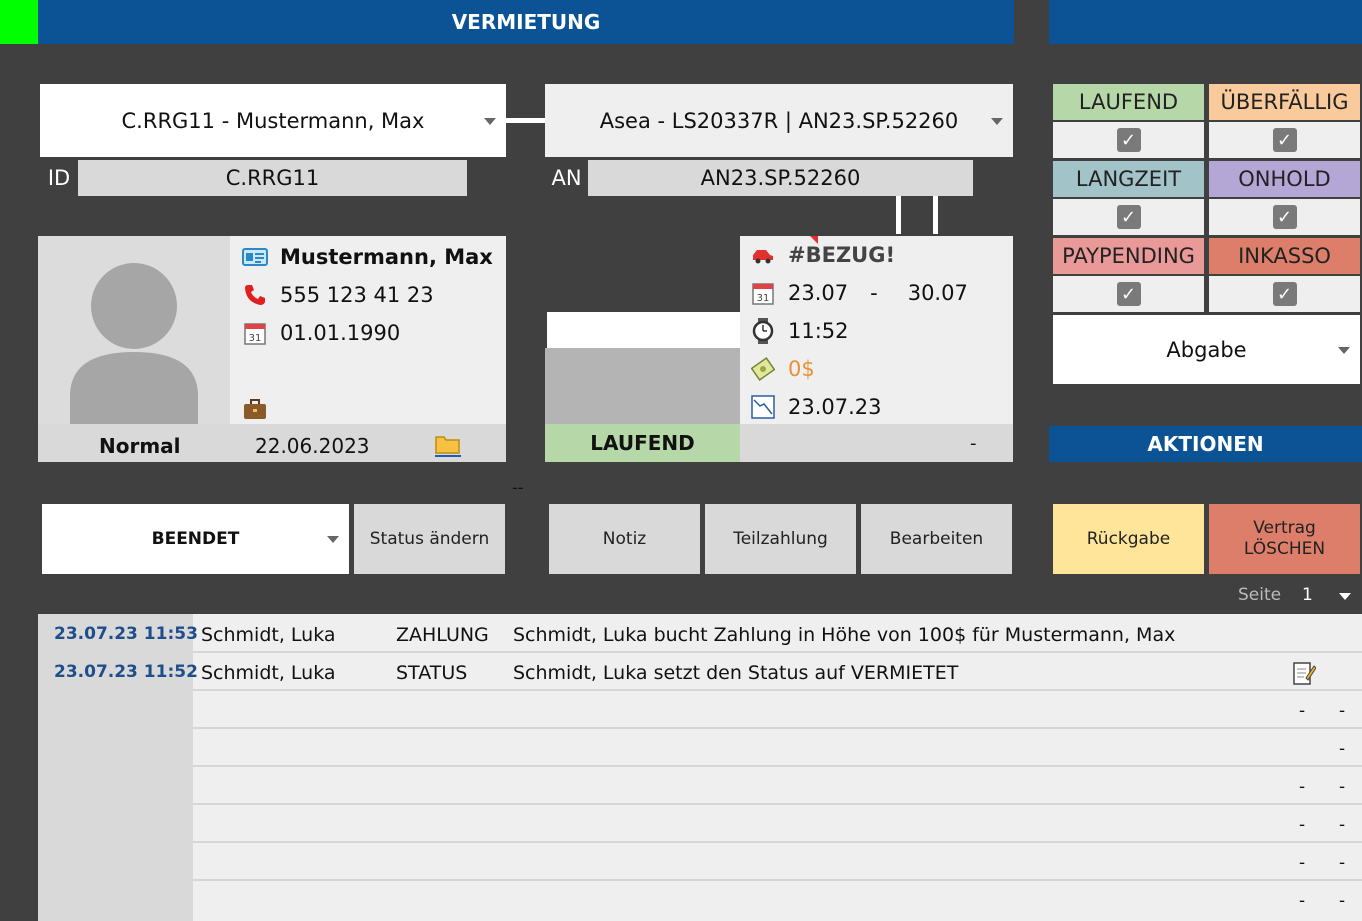 Image resolution: width=1362 pixels, height=921 pixels. Describe the element at coordinates (566, 178) in the screenshot. I see `an-label: AN` at that location.